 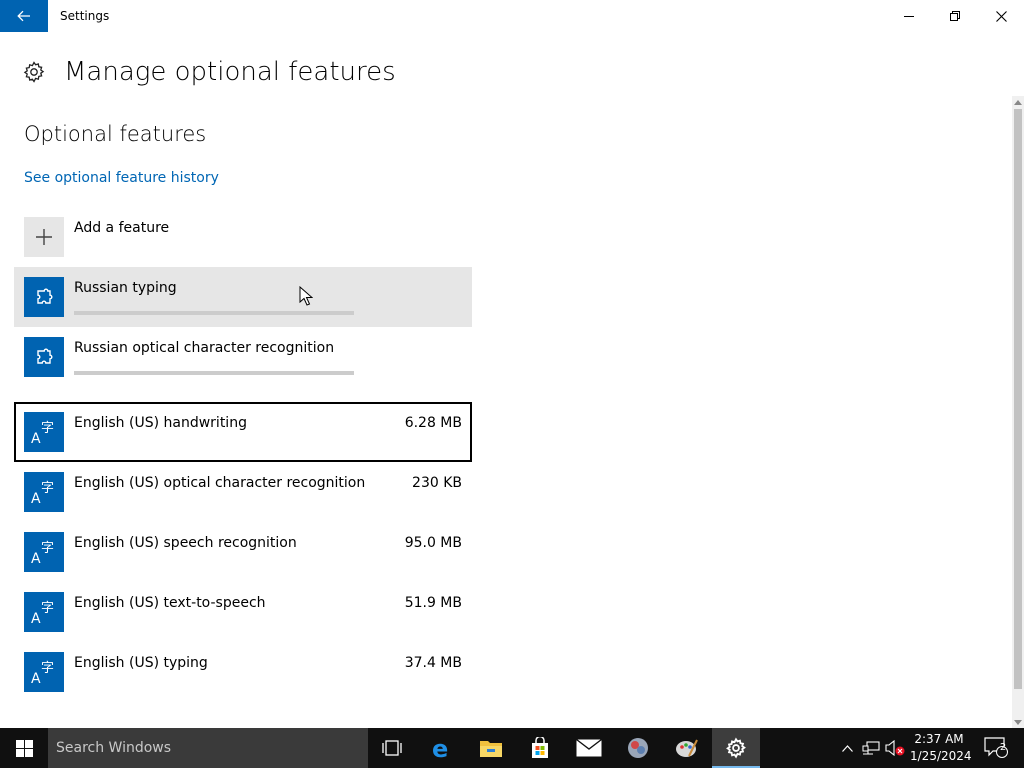 I want to click on feature-english-handwriting: A字 English (US) handwriting 6.28 MB, so click(x=243, y=432).